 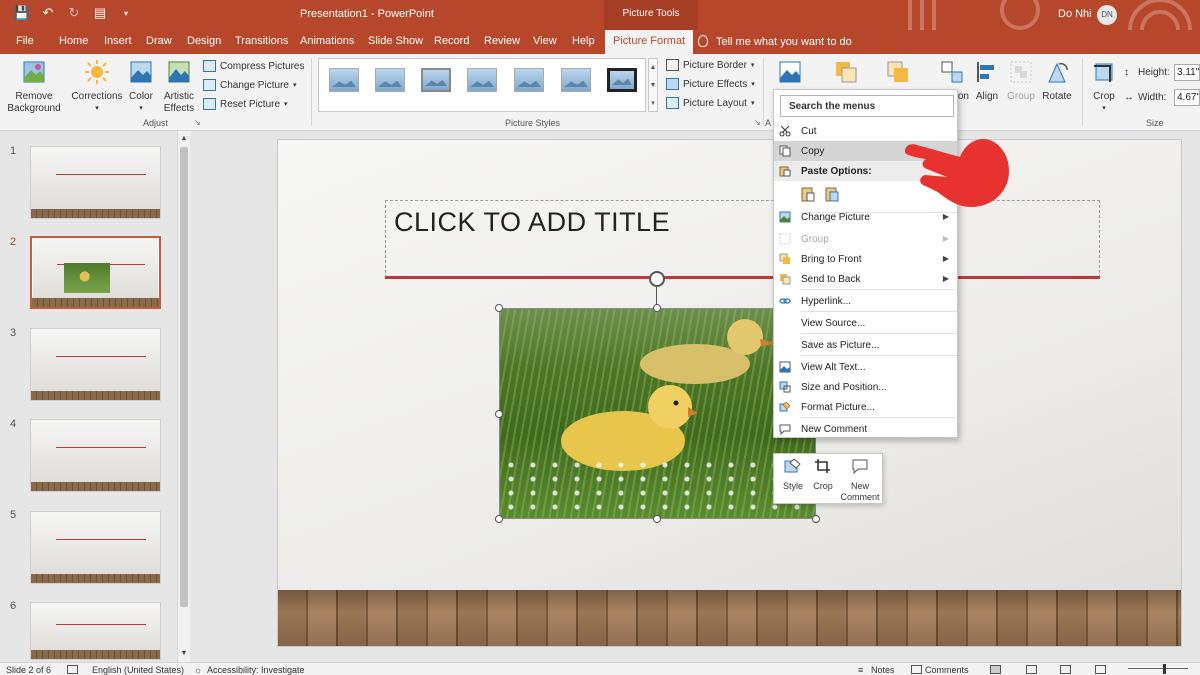 What do you see at coordinates (245, 104) in the screenshot?
I see `reset-picture-button: Reset Picture ▾` at bounding box center [245, 104].